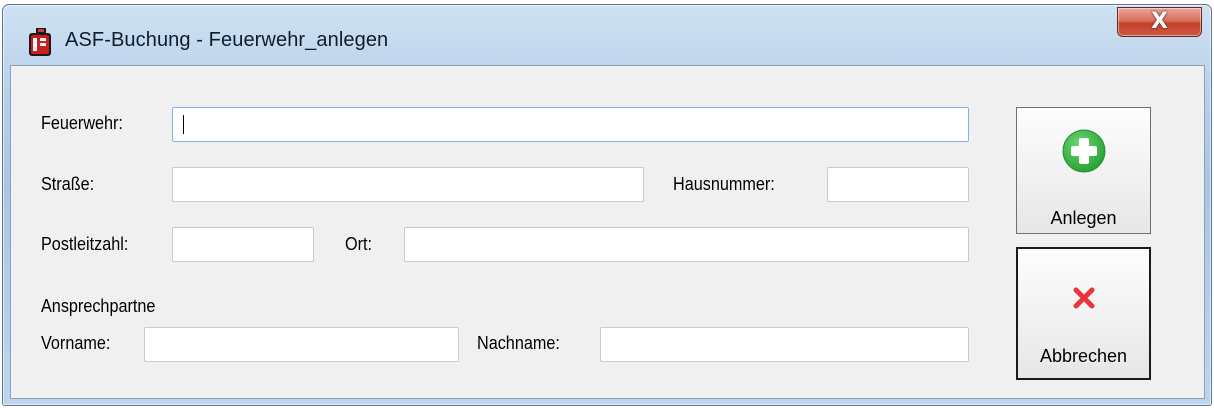 The height and width of the screenshot is (408, 1214). What do you see at coordinates (243, 244) in the screenshot?
I see `postleitzahl-input` at bounding box center [243, 244].